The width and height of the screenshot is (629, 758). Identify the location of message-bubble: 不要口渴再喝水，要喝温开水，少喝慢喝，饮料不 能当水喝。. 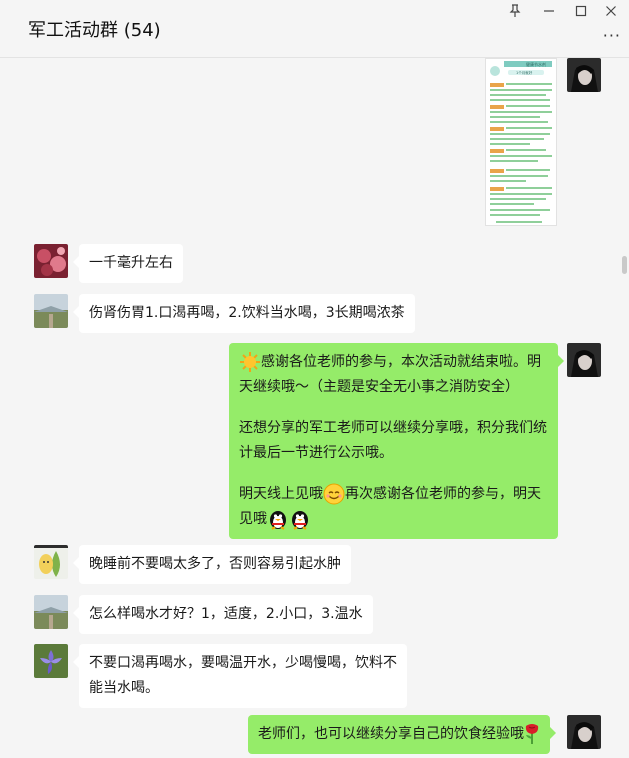
(240, 676).